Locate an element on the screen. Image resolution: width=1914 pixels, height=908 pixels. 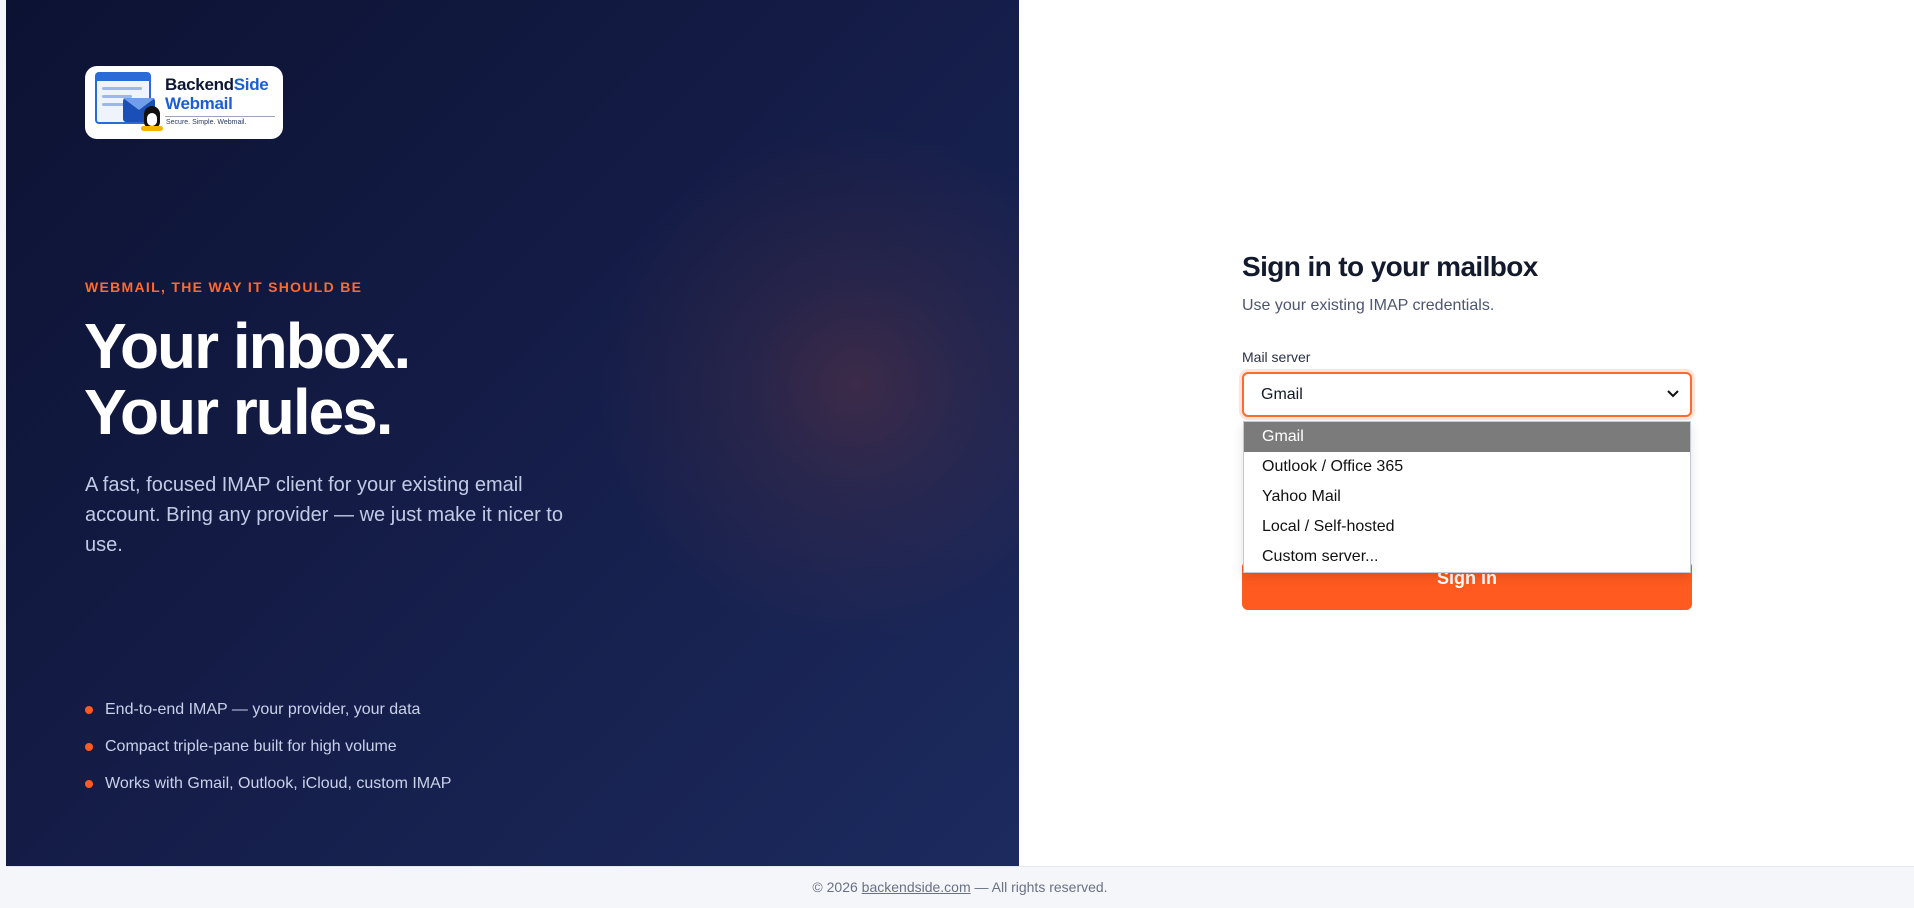
hero-headline: Your inbox. Your rules. is located at coordinates (247, 379).